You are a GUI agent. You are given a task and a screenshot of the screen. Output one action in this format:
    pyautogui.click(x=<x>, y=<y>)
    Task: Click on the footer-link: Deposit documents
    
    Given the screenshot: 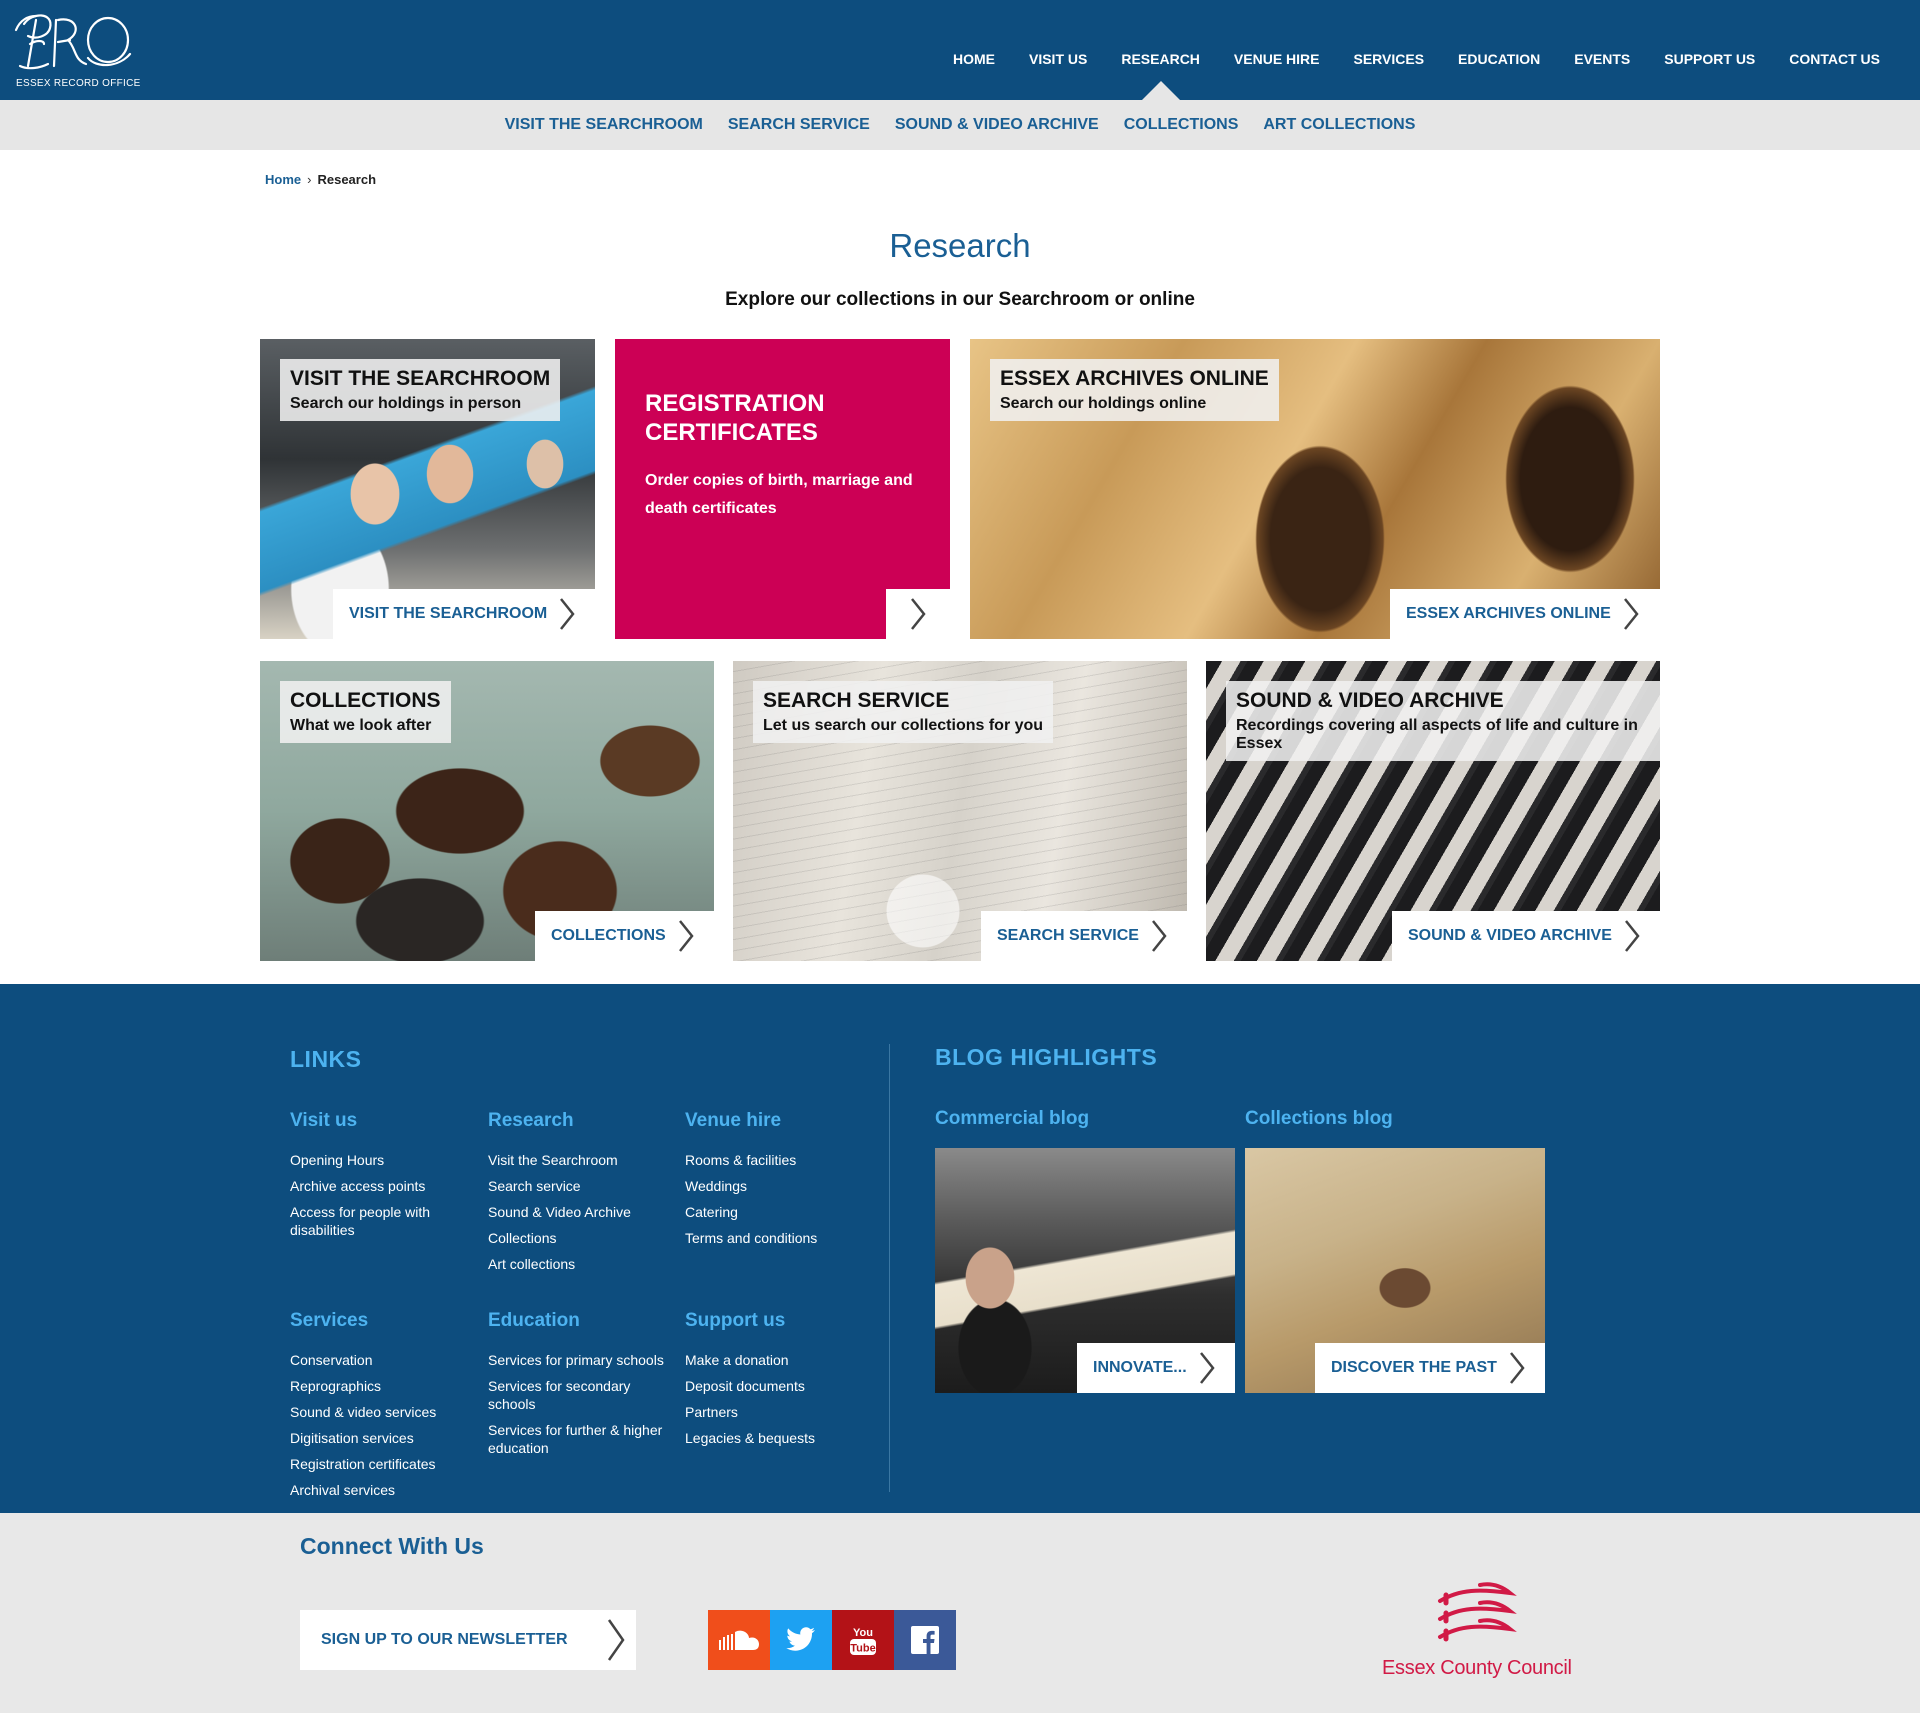 What is the action you would take?
    pyautogui.click(x=780, y=1386)
    